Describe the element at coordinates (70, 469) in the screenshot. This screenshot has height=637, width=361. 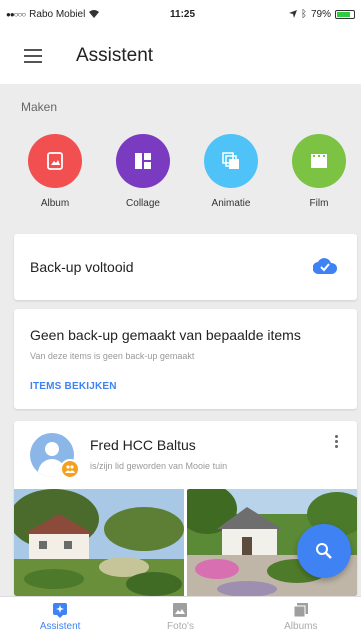
I see `shared-album-badge-icon` at that location.